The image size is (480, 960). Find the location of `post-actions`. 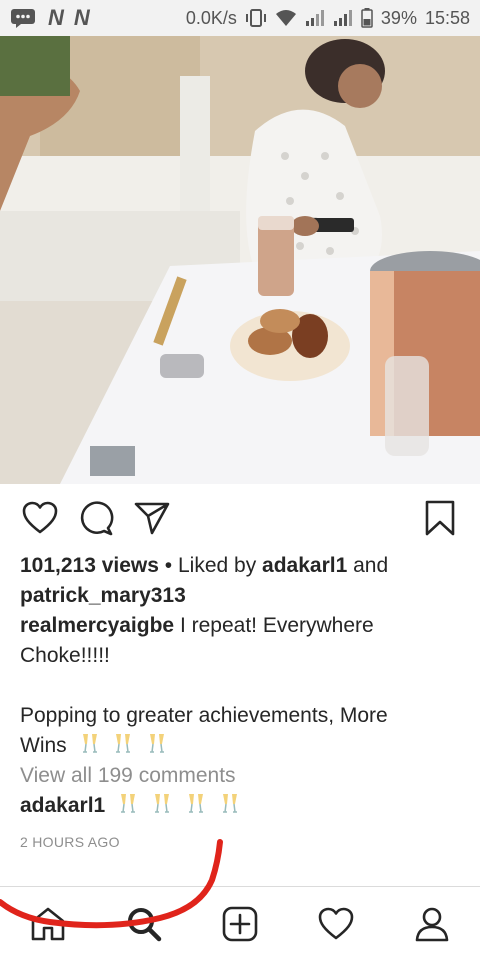

post-actions is located at coordinates (240, 518).